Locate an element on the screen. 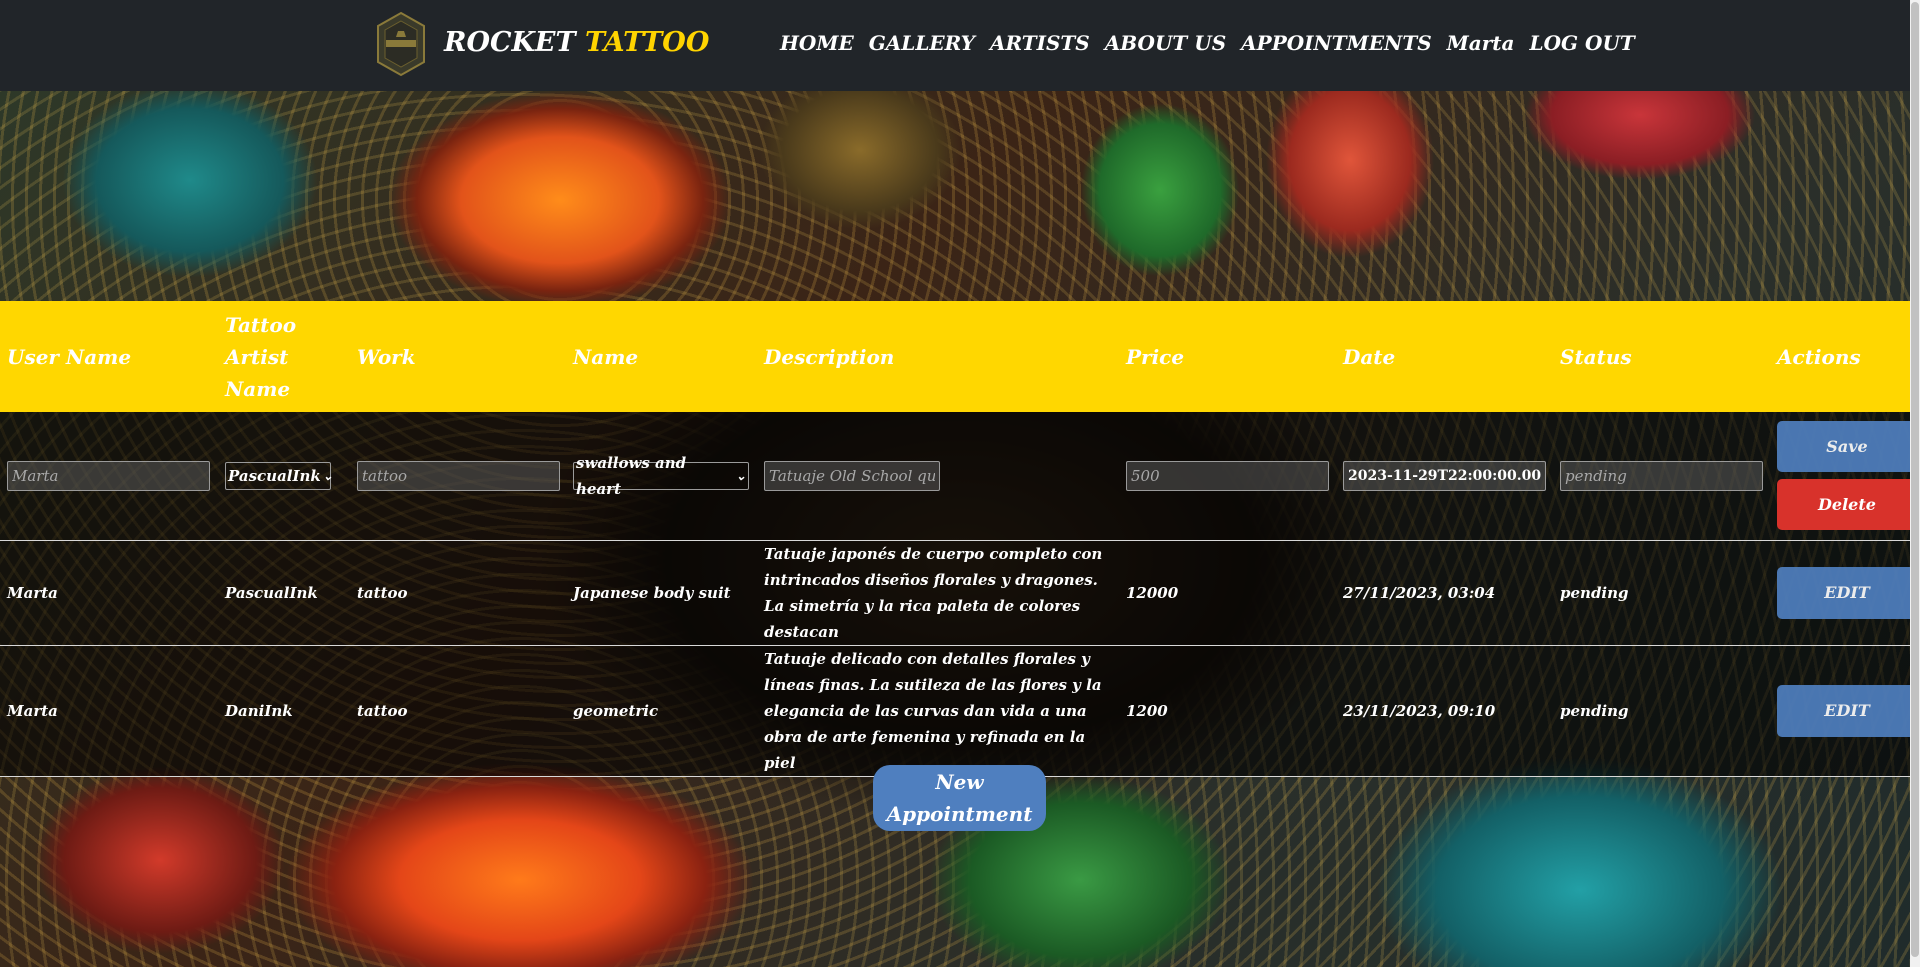 The height and width of the screenshot is (967, 1920). design-name-select-value: swallows and heart is located at coordinates (631, 475).